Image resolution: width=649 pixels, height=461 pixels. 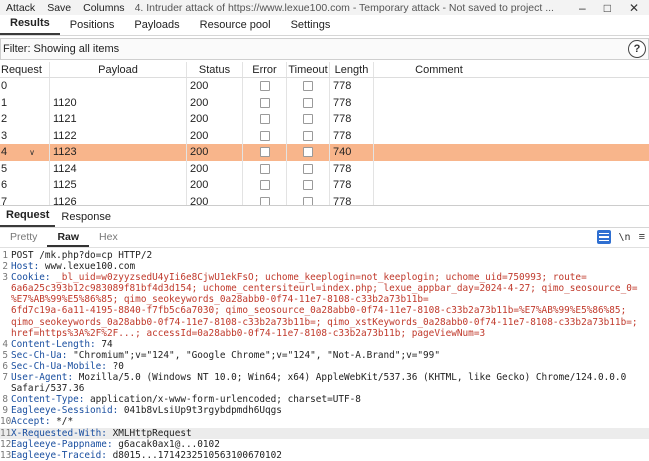 I want to click on cell-request: 7, so click(x=25, y=199).